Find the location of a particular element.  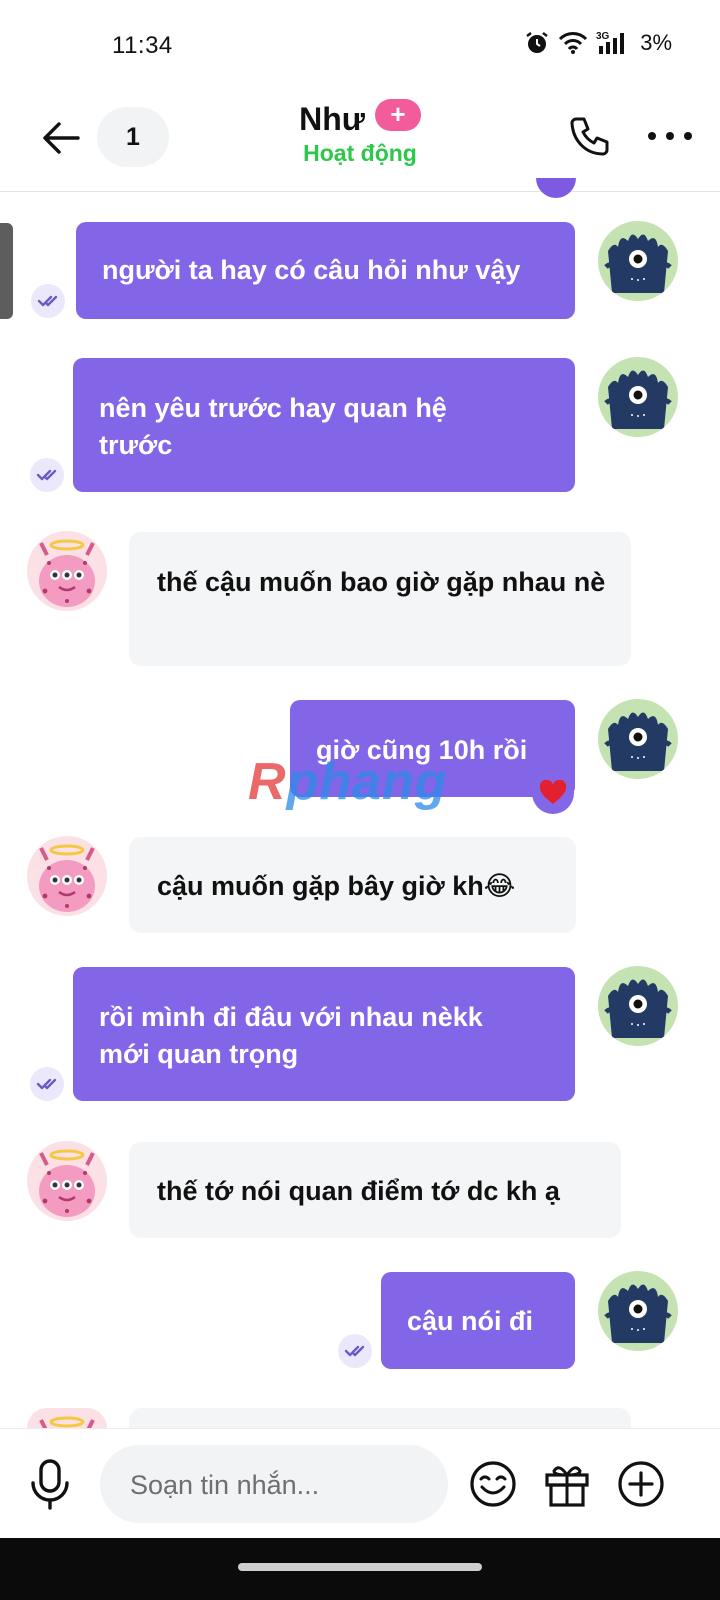

heart-icon is located at coordinates (553, 792).